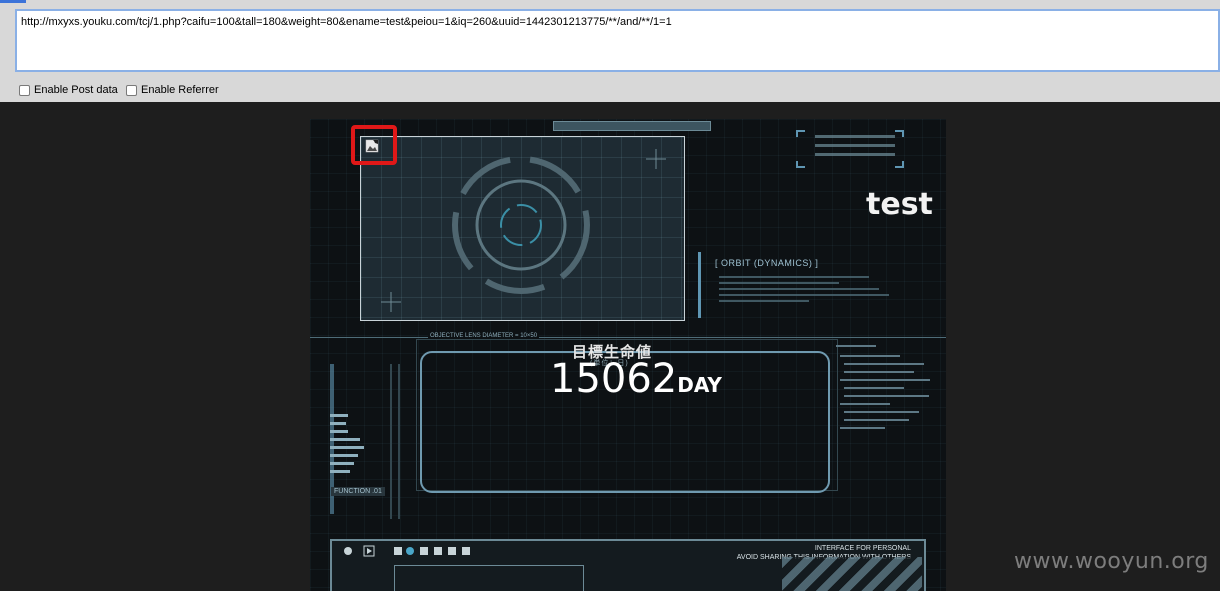  I want to click on enable-referrer-option: Enable Referrer, so click(172, 90).